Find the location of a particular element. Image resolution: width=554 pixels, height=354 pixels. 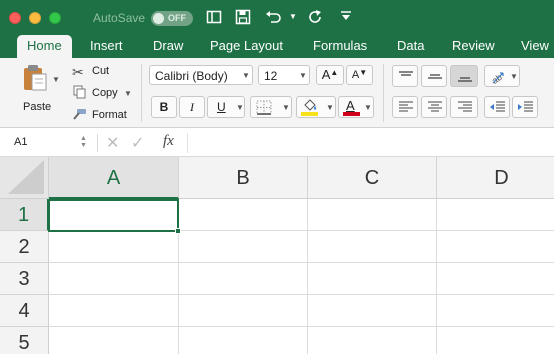

copy-button: Copy is located at coordinates (105, 93).